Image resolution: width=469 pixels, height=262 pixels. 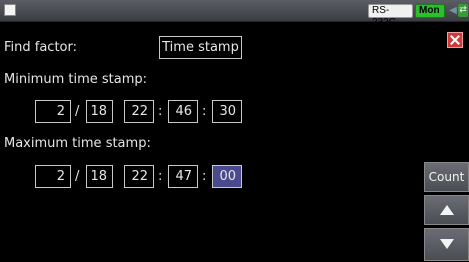 I want to click on min-second-field: 30, so click(x=227, y=111).